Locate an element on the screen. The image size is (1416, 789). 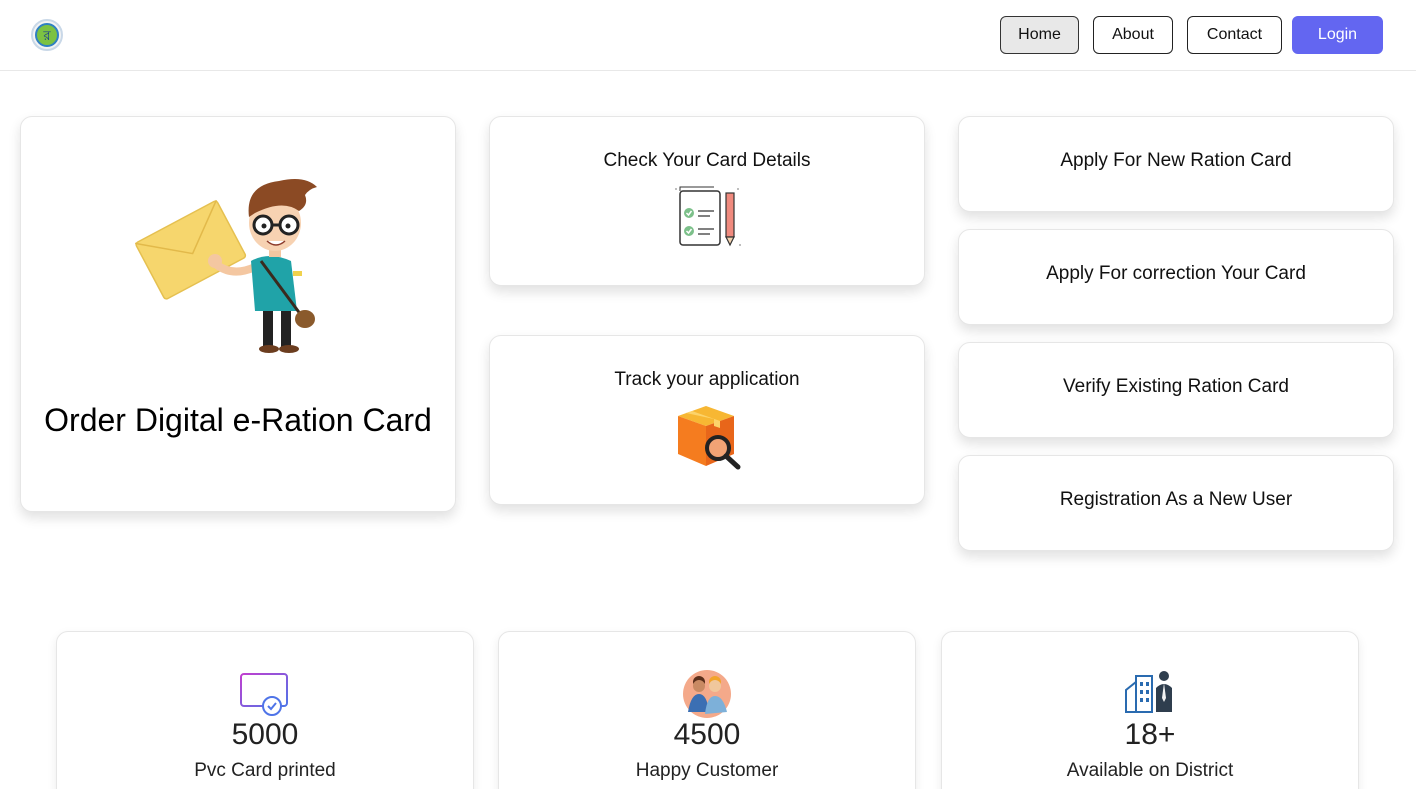
stat-label-pvc: Pvc Card printed is located at coordinates (265, 770).